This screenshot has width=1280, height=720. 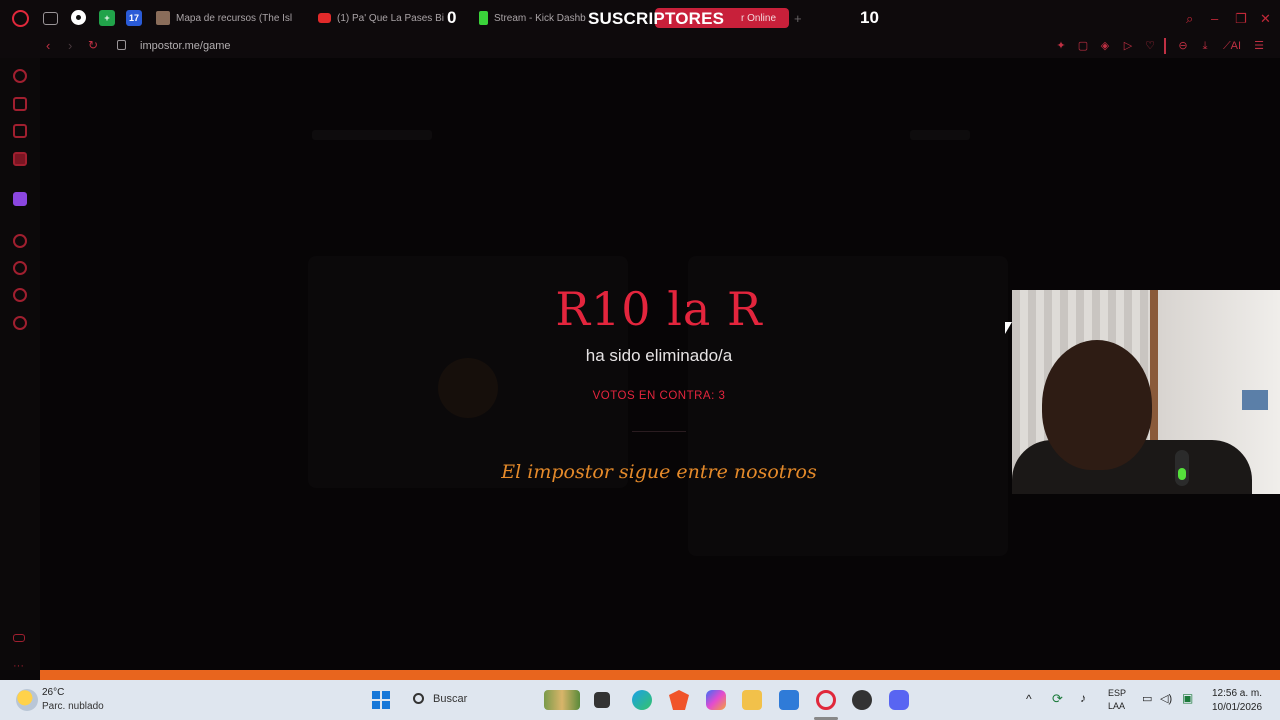 What do you see at coordinates (1255, 400) in the screenshot?
I see `webcam-monitor` at bounding box center [1255, 400].